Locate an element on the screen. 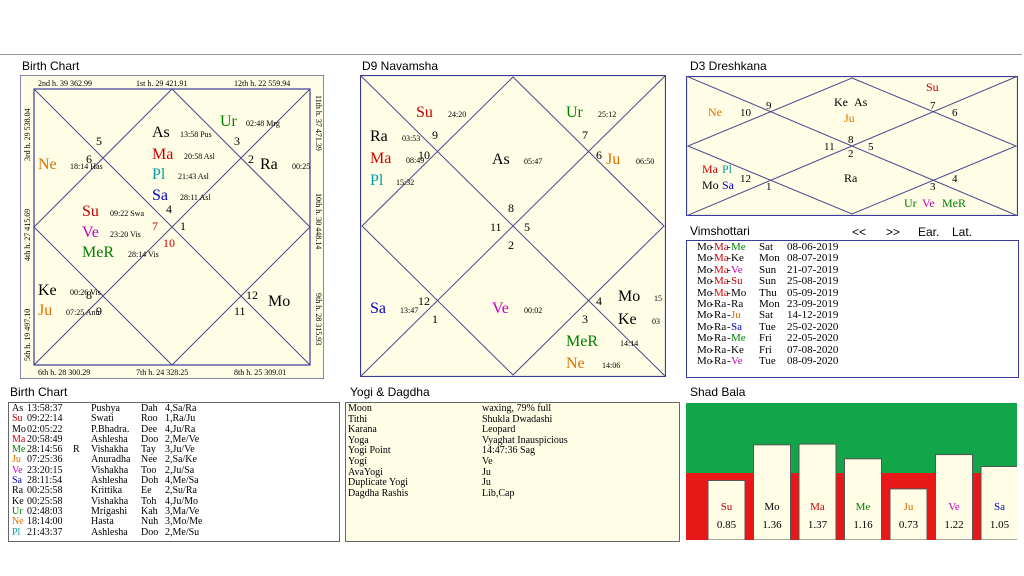 This screenshot has height=576, width=1024. rasi-num-11: 11 is located at coordinates (240, 311).